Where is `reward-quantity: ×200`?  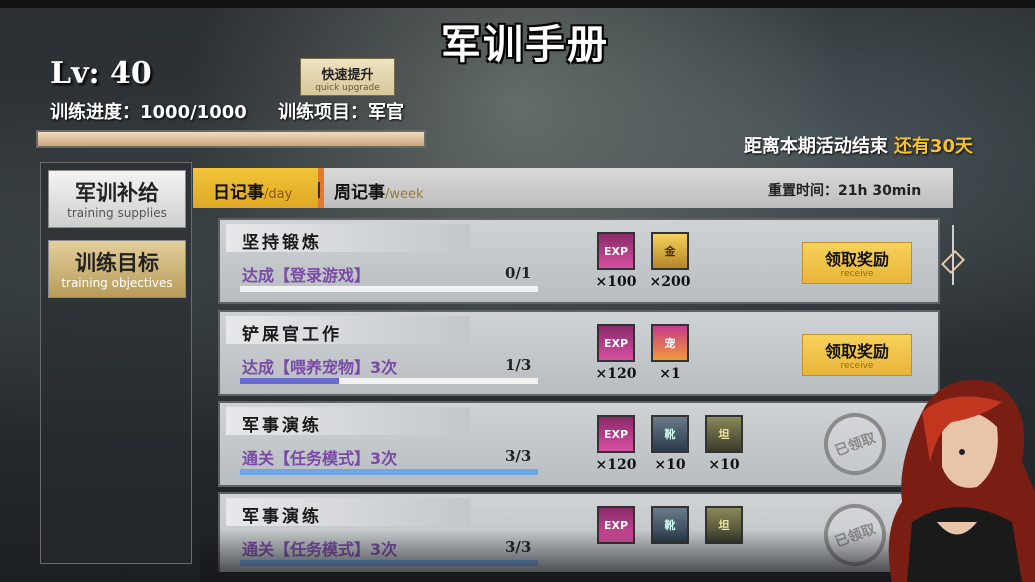
reward-quantity: ×200 is located at coordinates (670, 282).